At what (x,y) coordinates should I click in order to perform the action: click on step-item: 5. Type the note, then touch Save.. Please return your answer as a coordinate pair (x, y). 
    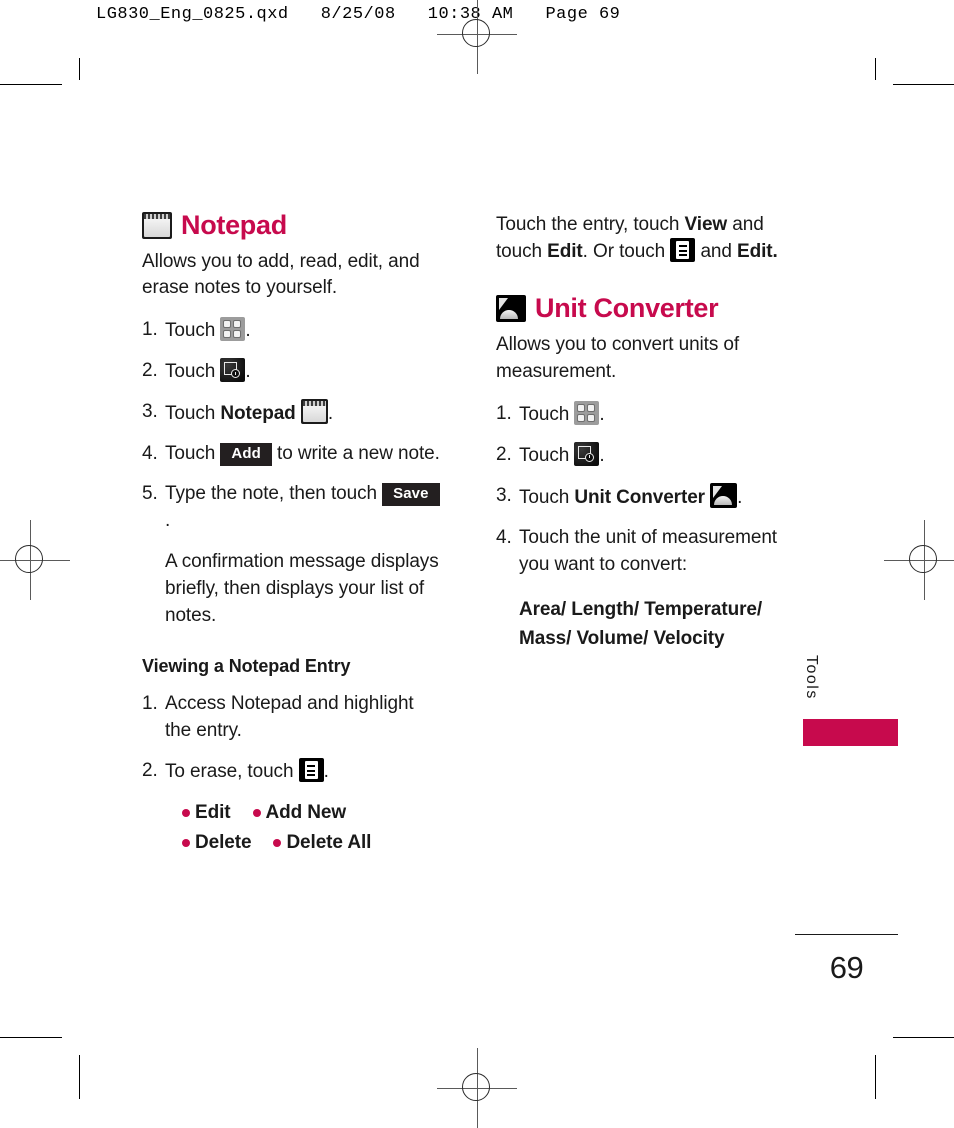
    Looking at the image, I should click on (292, 508).